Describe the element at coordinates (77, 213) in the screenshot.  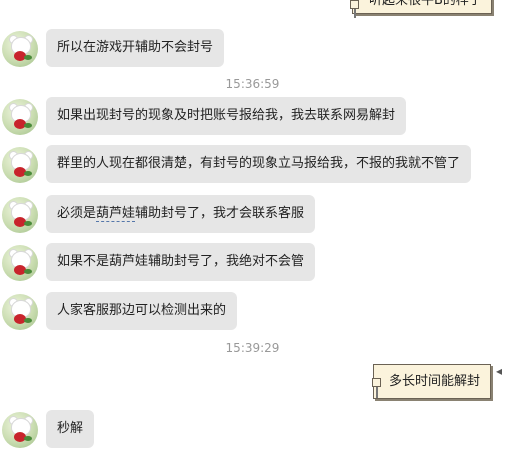
I see `message-text-prefix: 必须是` at that location.